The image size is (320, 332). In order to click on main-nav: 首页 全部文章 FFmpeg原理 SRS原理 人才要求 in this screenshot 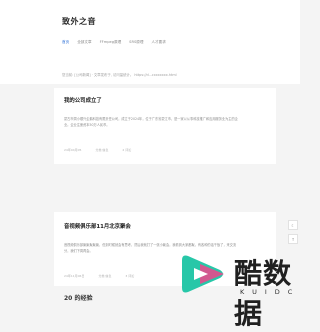, I will do `click(114, 42)`.